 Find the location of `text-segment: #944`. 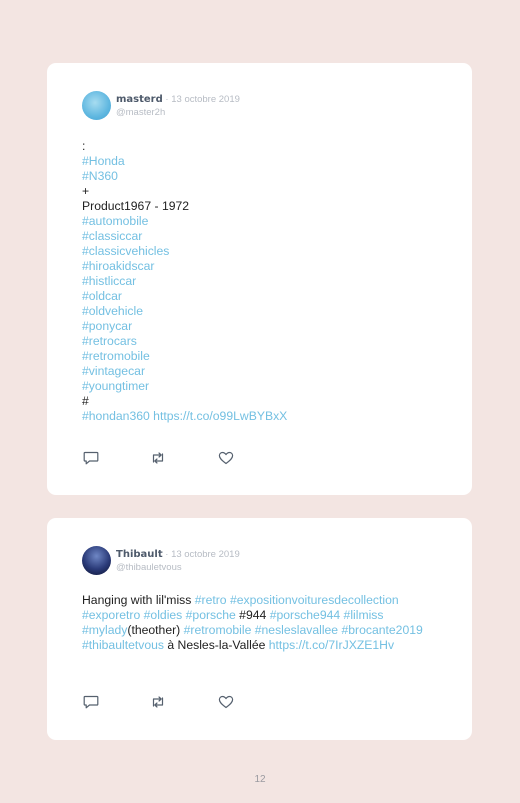

text-segment: #944 is located at coordinates (252, 615).